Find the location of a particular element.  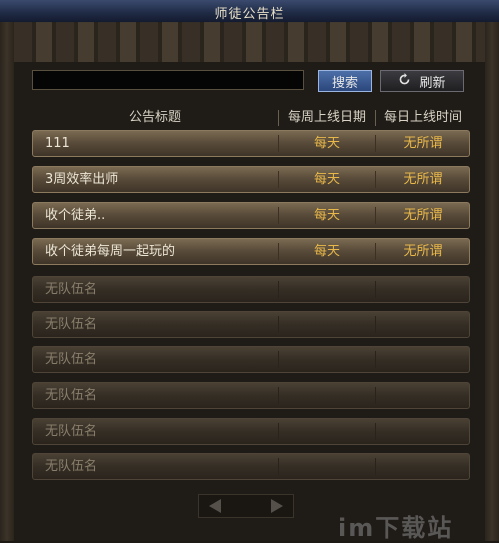

table-row: 收个徒弟.. 每天 无所谓 is located at coordinates (251, 215).